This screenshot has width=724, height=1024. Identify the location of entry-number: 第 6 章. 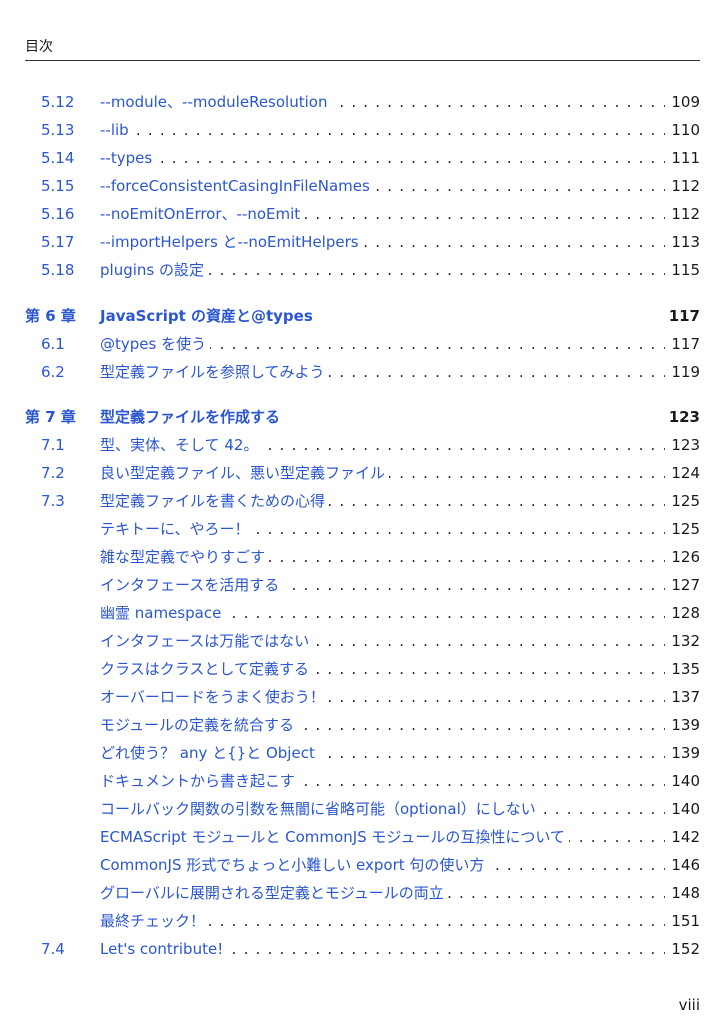
(50, 316).